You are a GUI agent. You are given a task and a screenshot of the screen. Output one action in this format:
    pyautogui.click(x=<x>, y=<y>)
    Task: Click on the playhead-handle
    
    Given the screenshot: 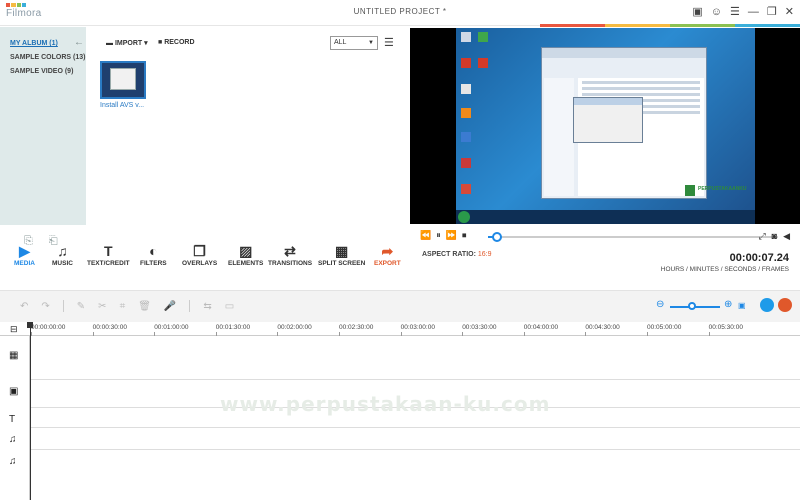 What is the action you would take?
    pyautogui.click(x=30, y=325)
    